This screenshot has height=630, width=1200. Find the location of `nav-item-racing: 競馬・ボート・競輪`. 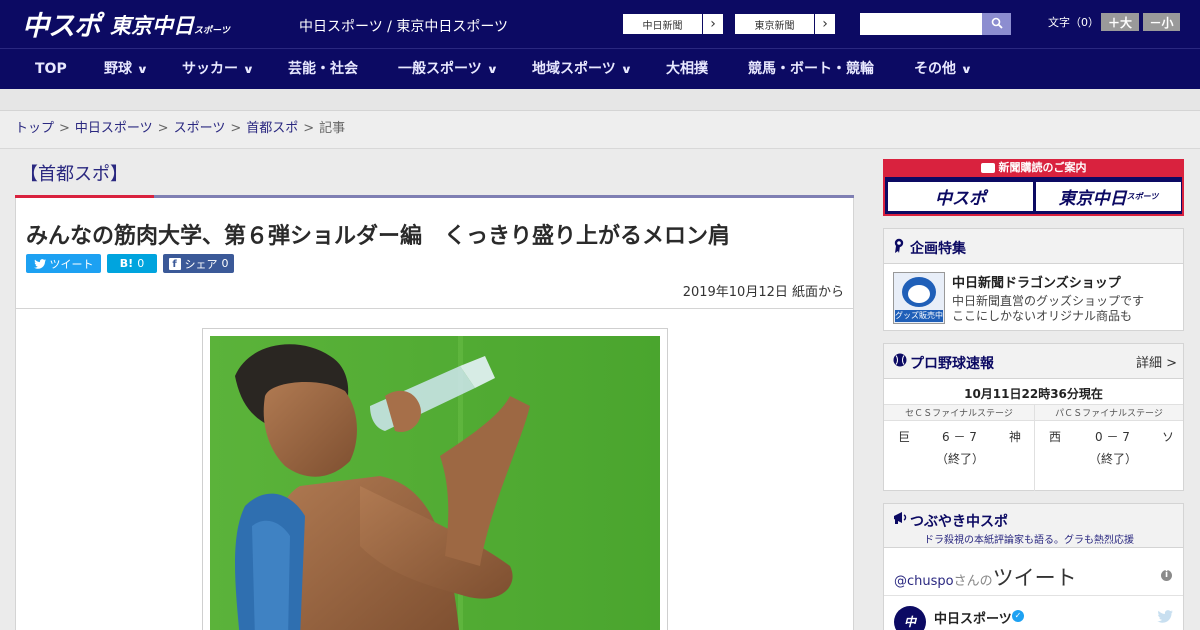

nav-item-racing: 競馬・ボート・競輪 is located at coordinates (811, 69).